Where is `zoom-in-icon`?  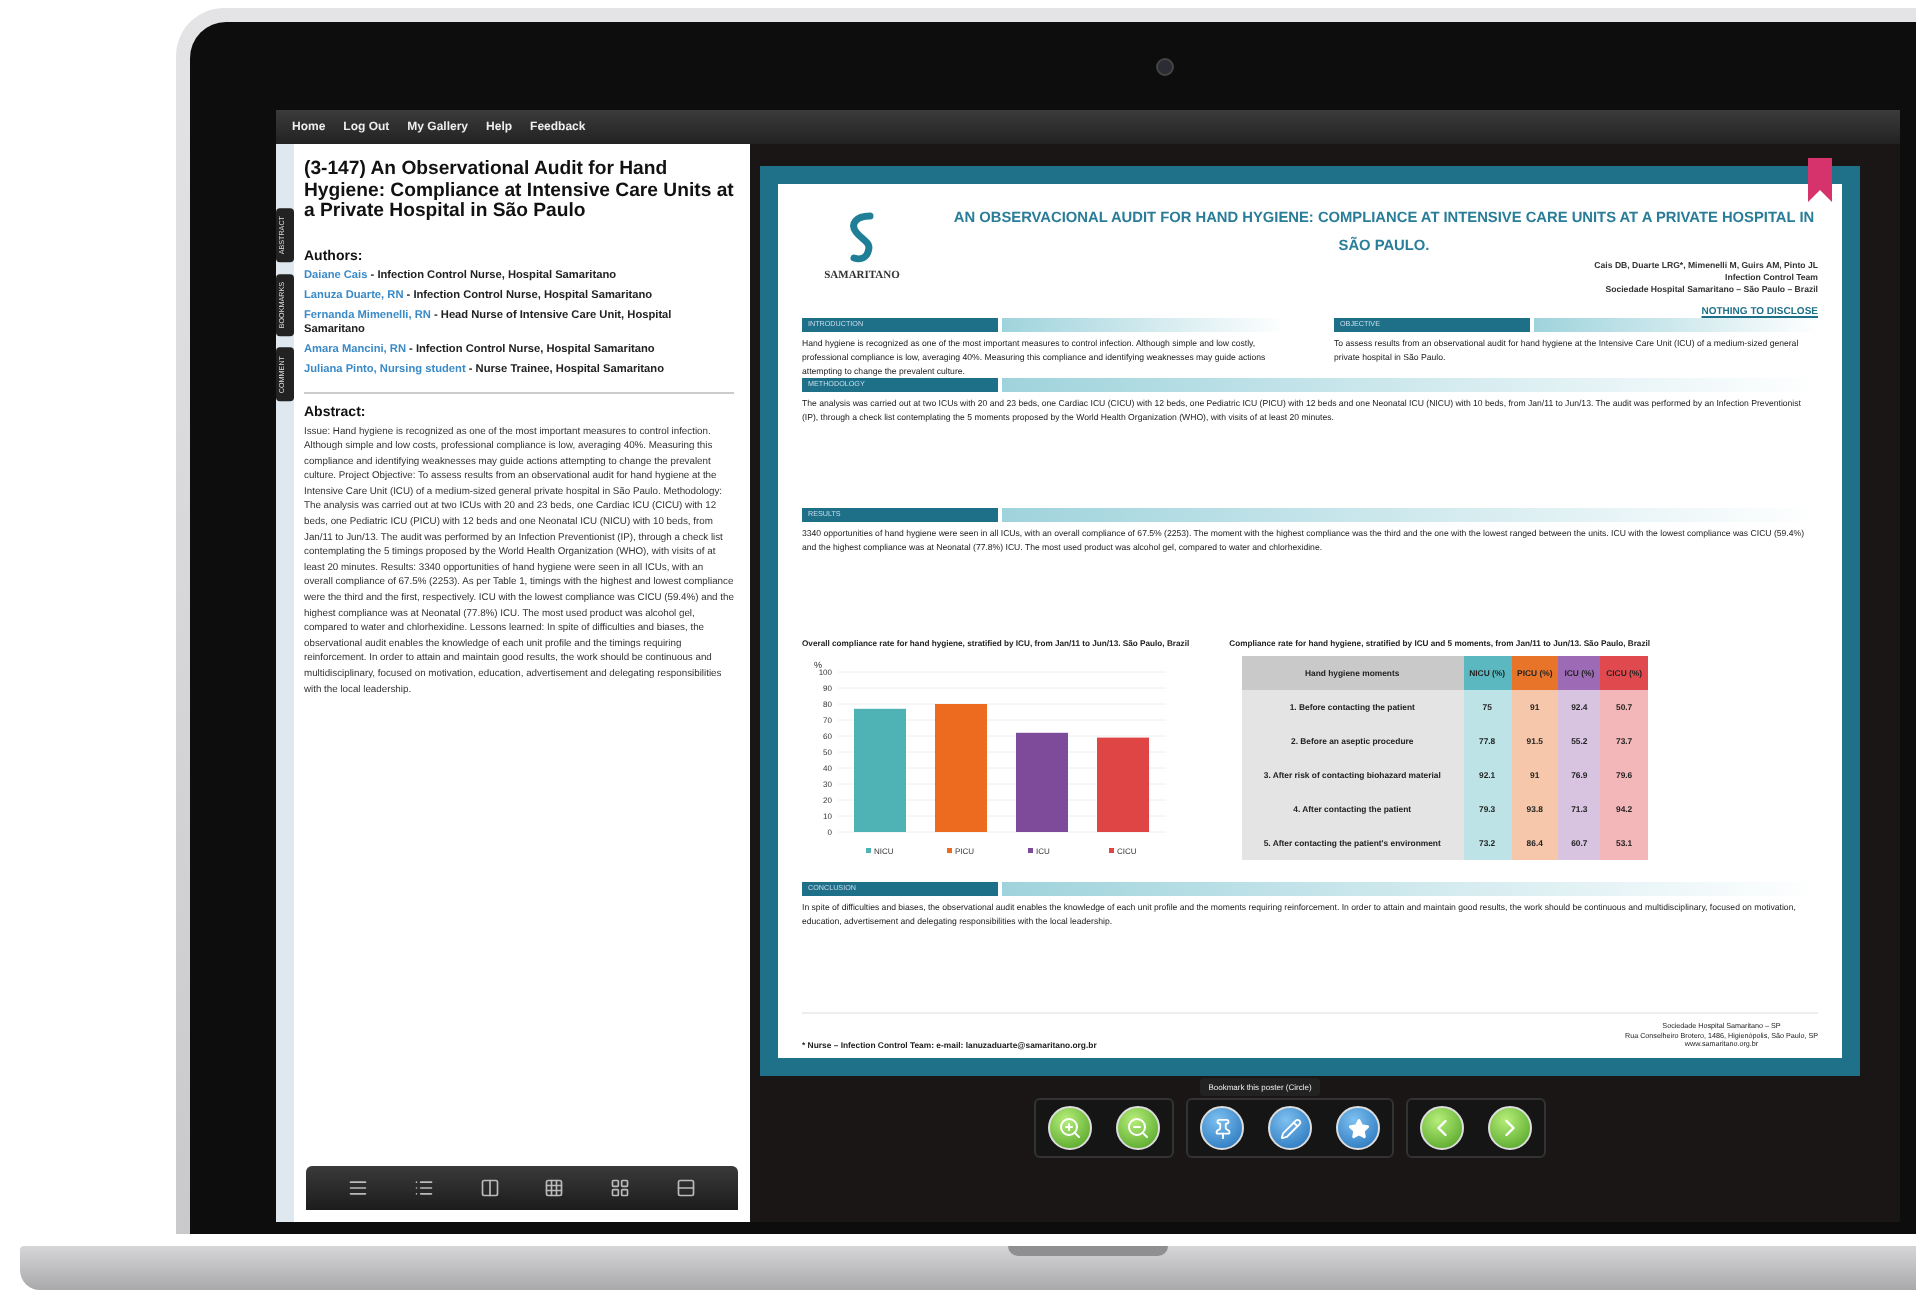 zoom-in-icon is located at coordinates (1070, 1128).